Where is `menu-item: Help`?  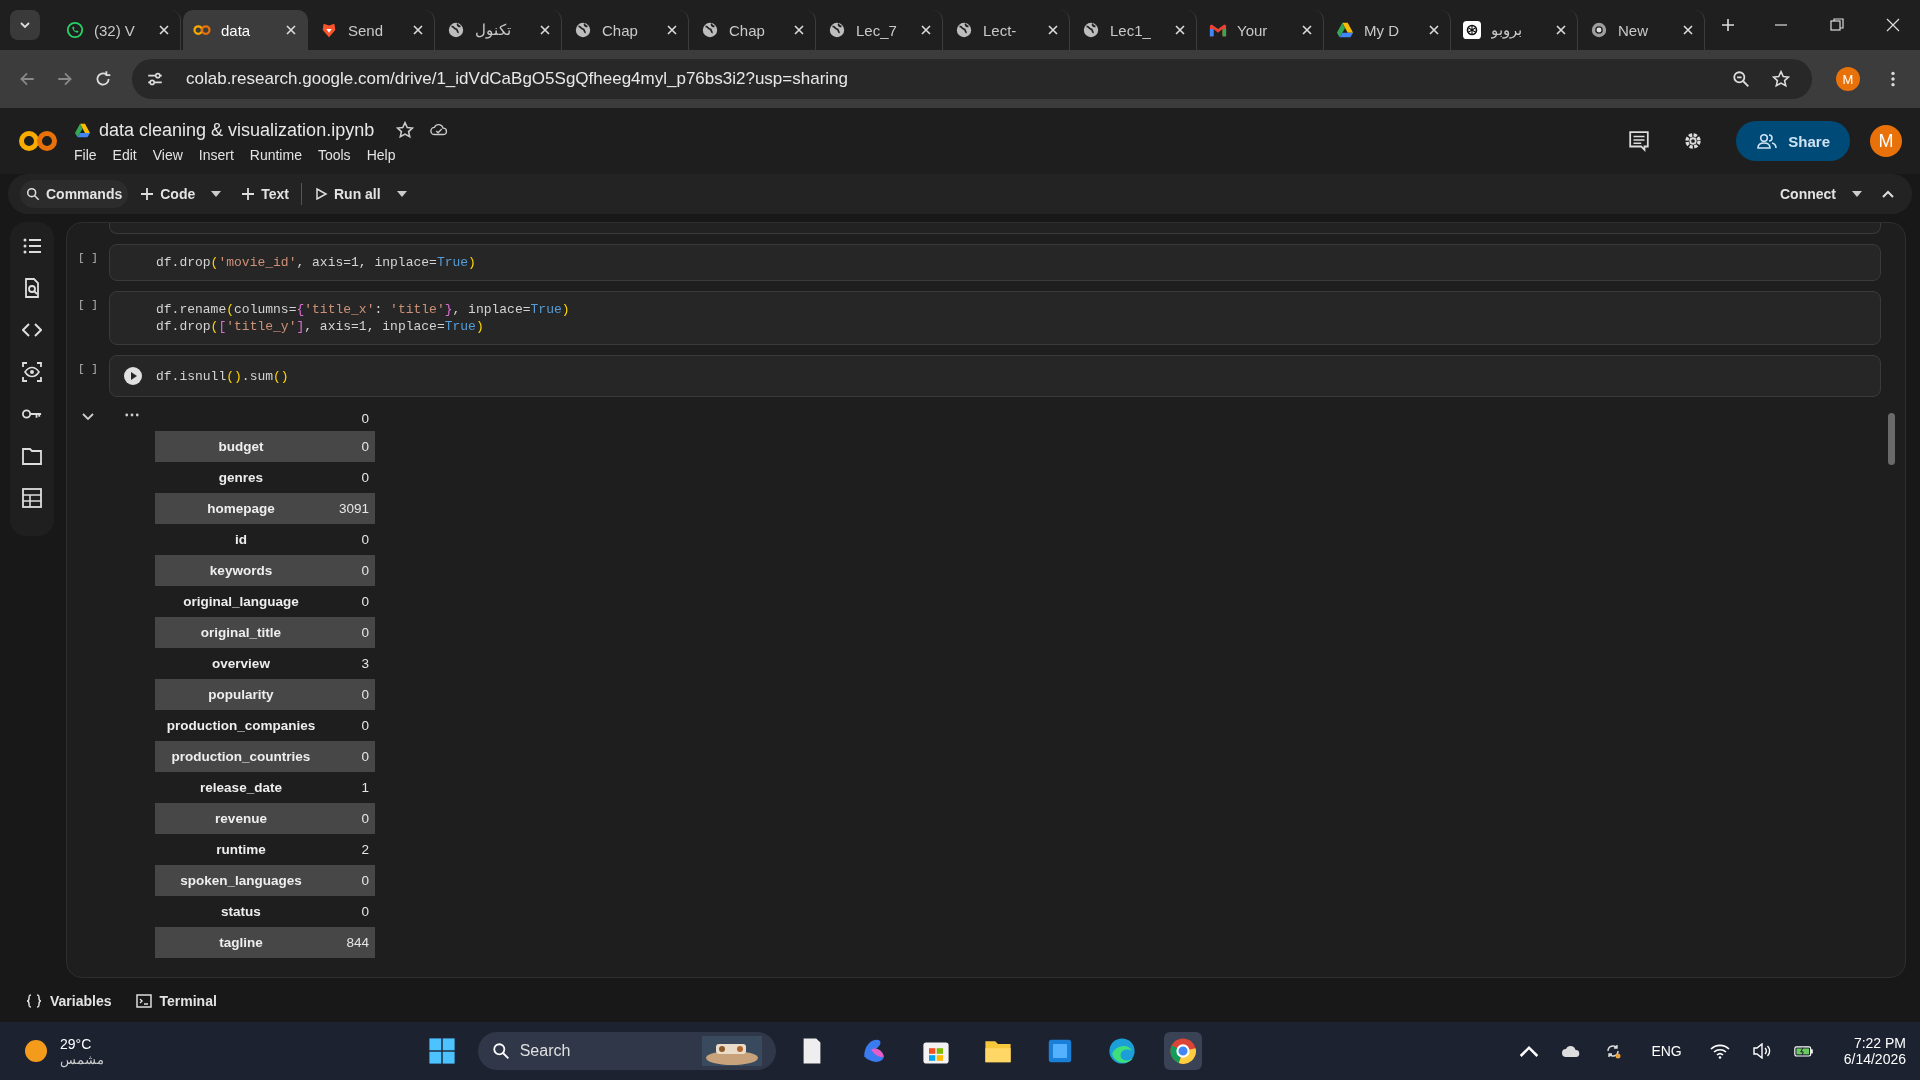 menu-item: Help is located at coordinates (381, 154).